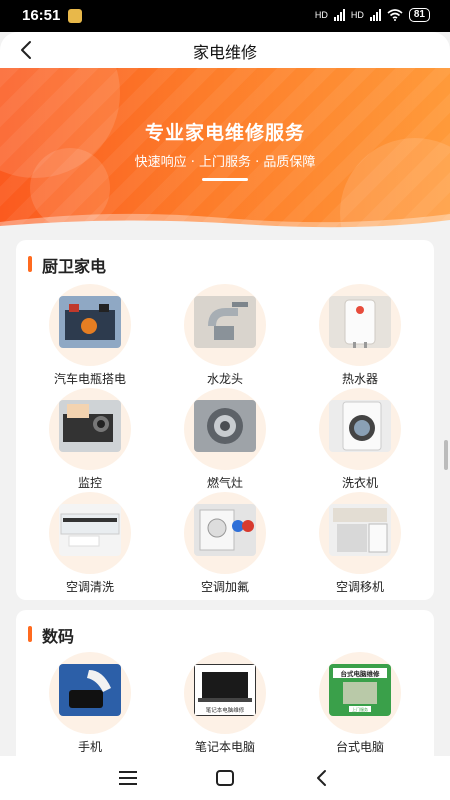  I want to click on service-label: 监控, so click(89, 483).